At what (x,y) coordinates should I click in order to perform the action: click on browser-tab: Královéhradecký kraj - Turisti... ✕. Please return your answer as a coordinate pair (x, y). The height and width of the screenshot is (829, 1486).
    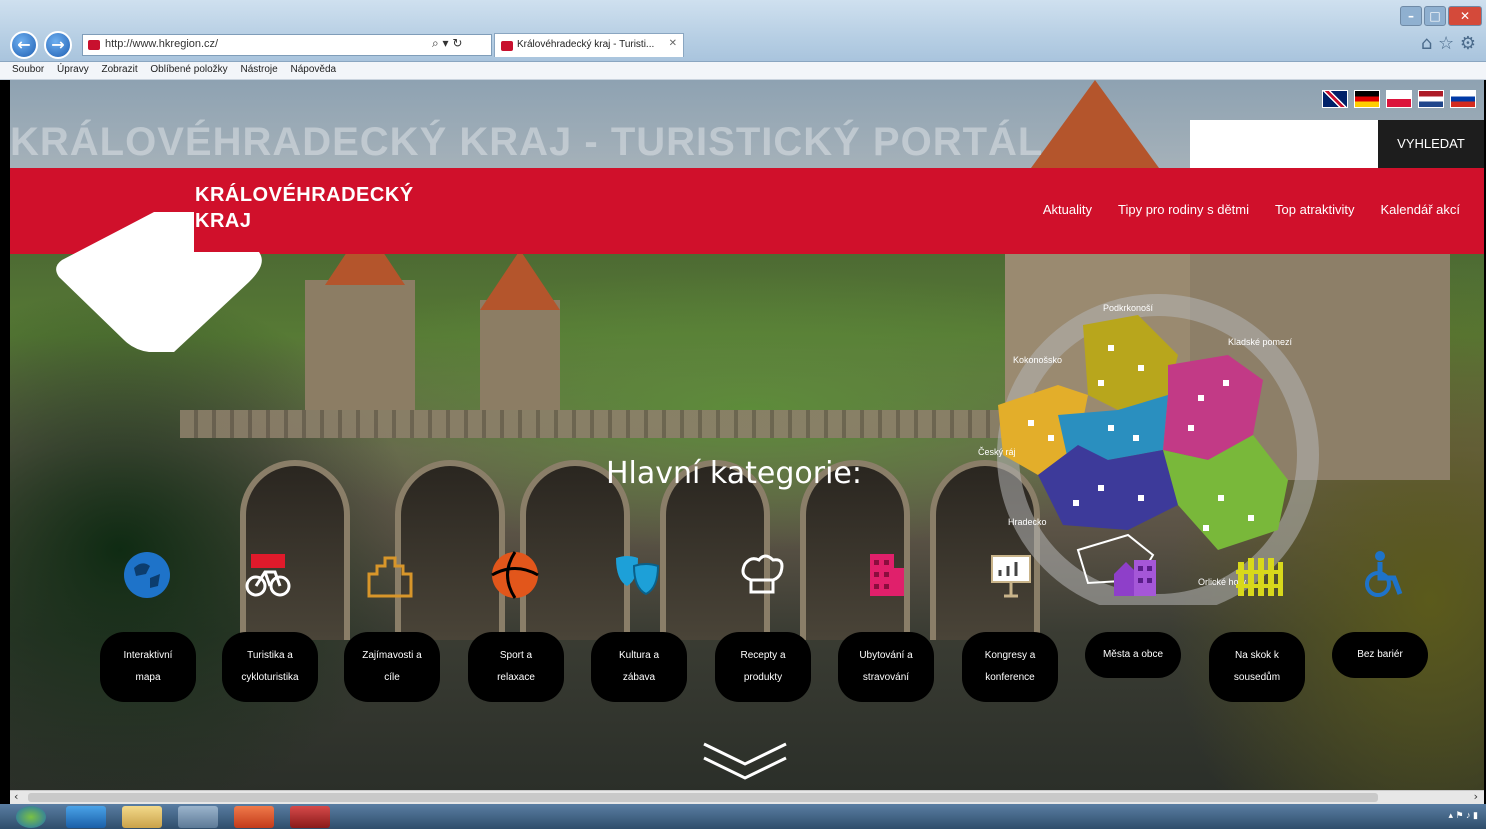
    Looking at the image, I should click on (589, 45).